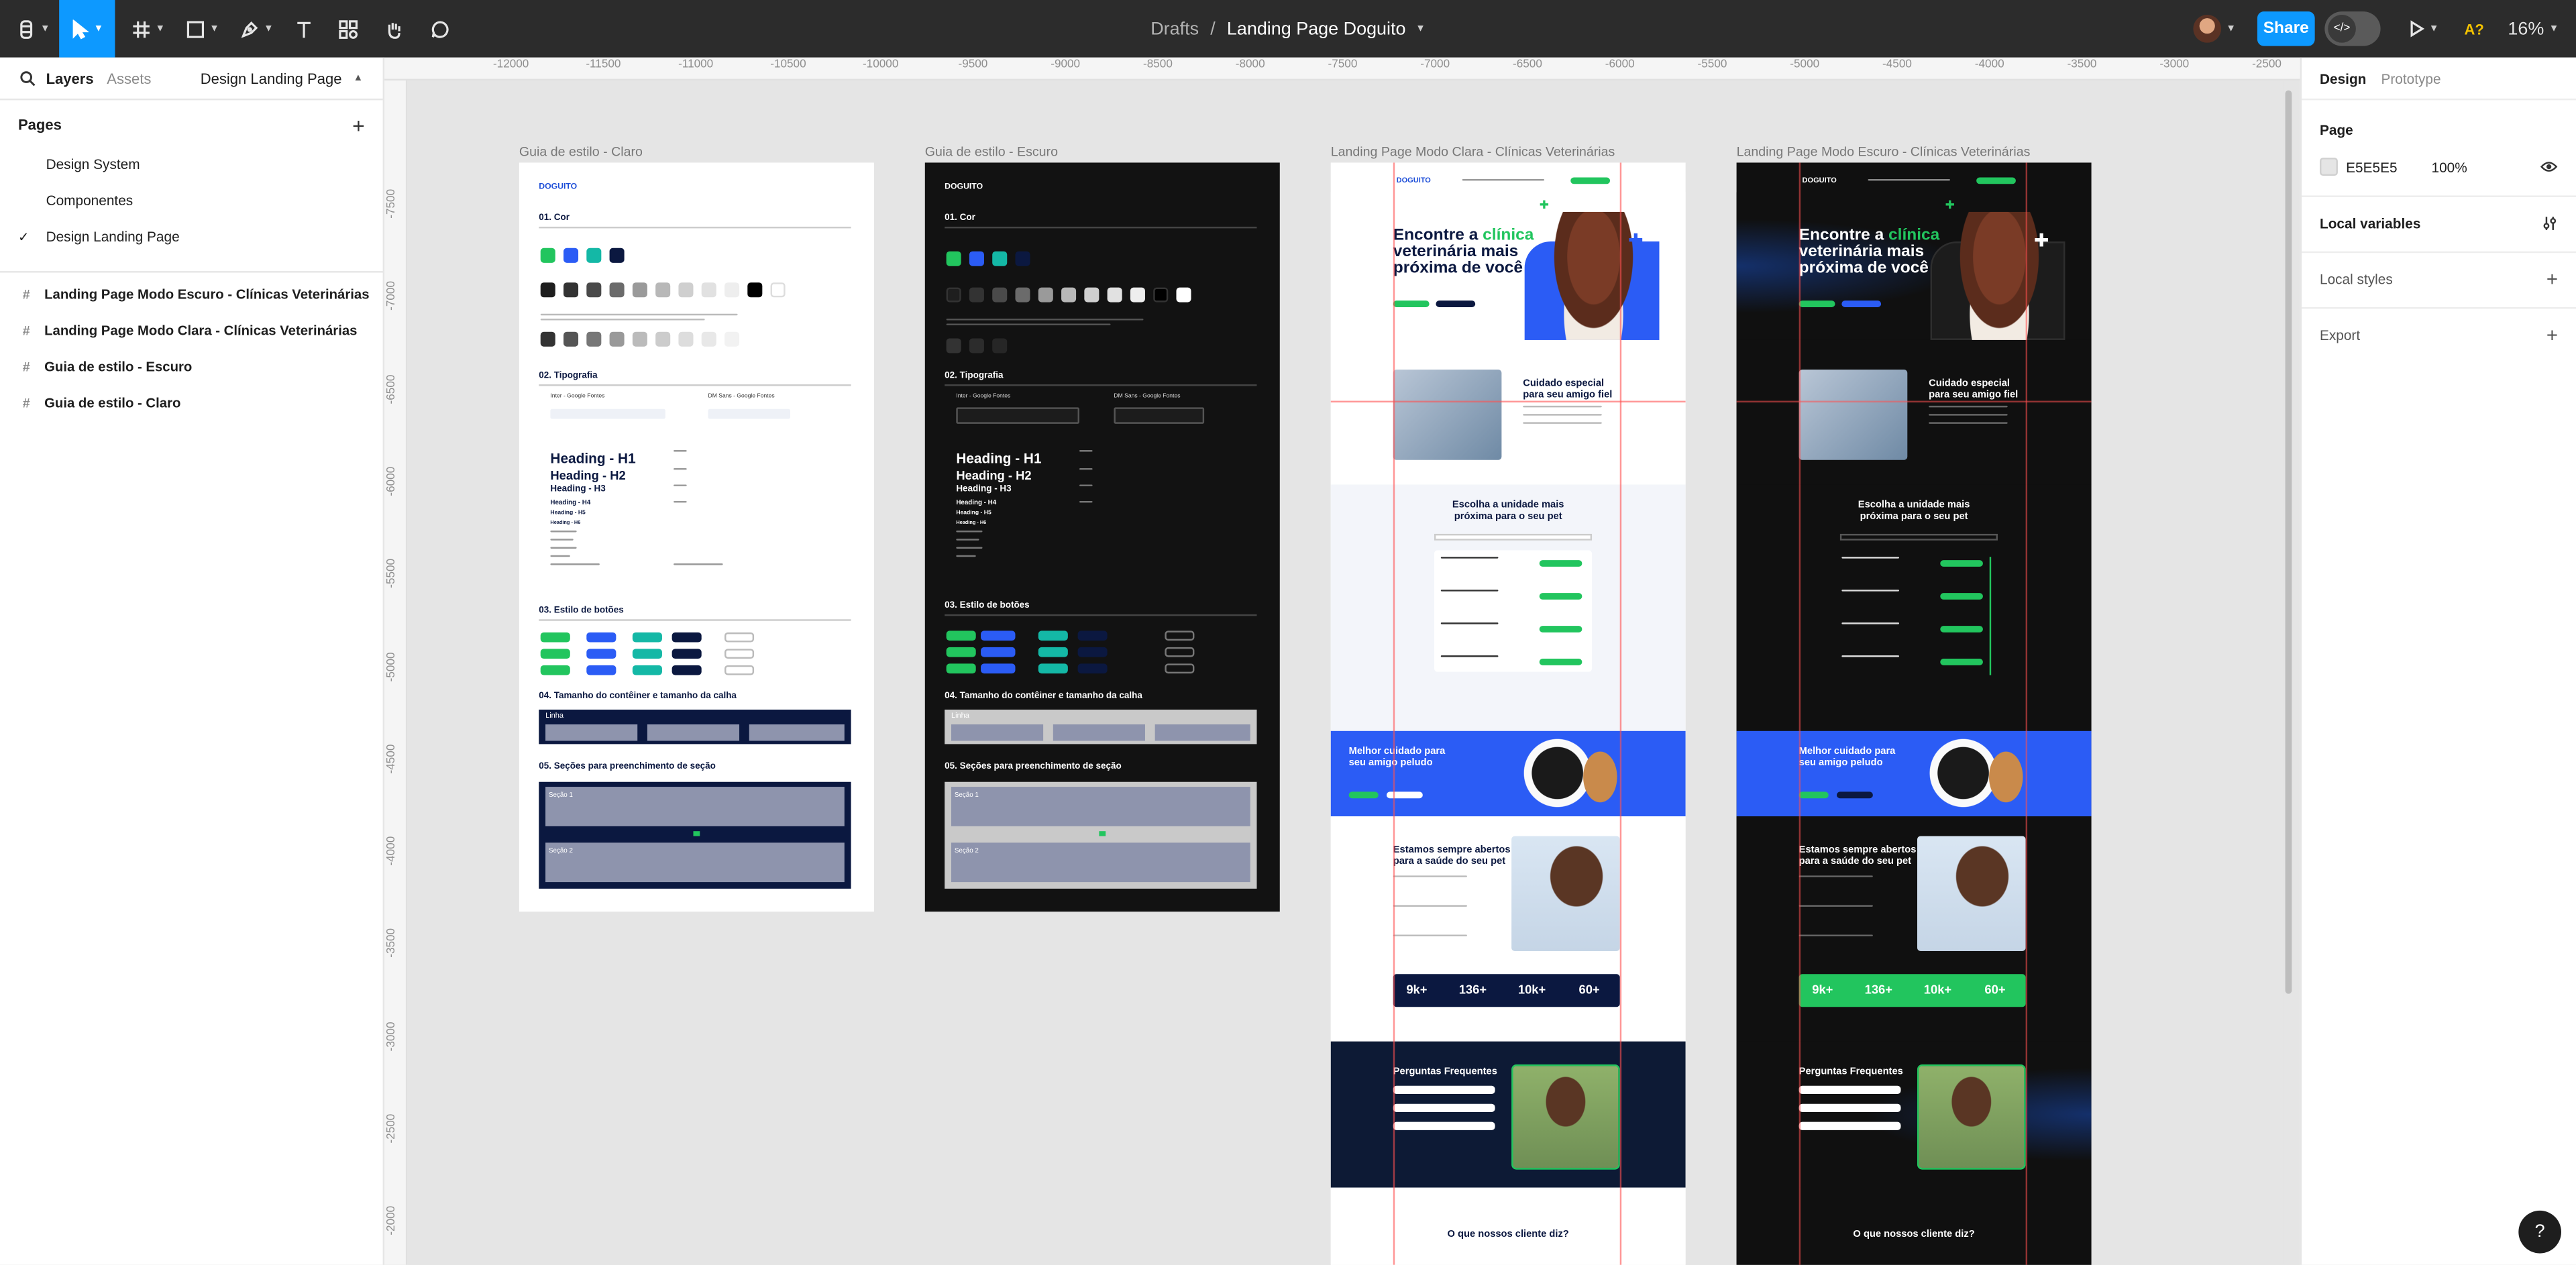  Describe the element at coordinates (359, 78) in the screenshot. I see `chevron-up-icon: ▲` at that location.